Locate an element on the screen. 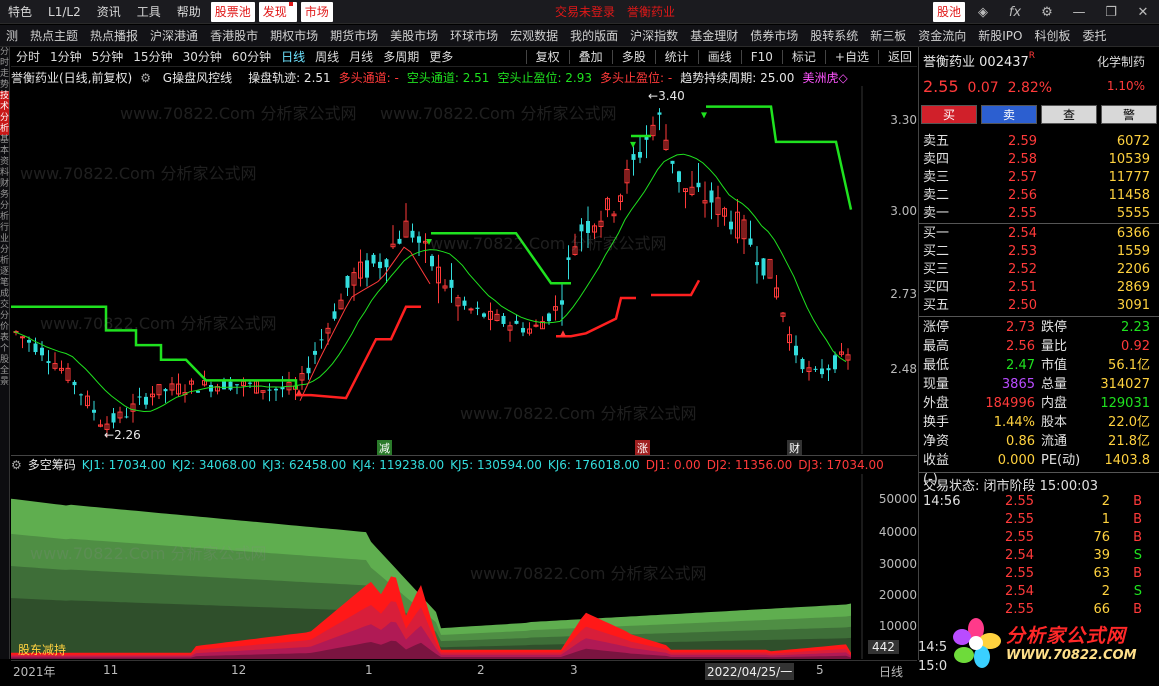  left-tab-char: 景 is located at coordinates (4, 382).